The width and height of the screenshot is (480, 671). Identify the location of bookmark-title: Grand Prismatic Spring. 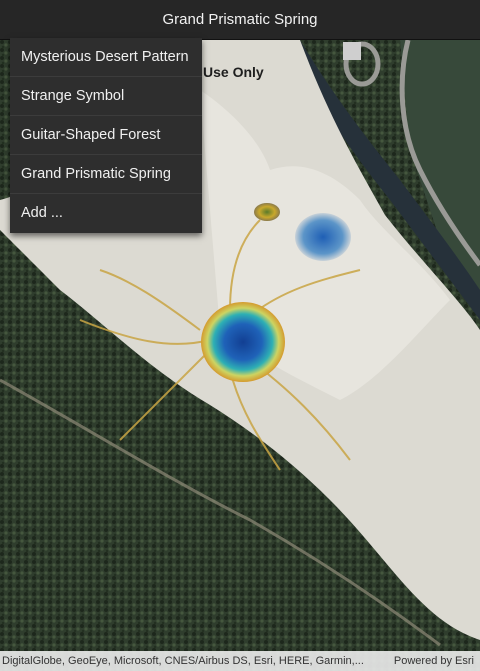
(239, 19).